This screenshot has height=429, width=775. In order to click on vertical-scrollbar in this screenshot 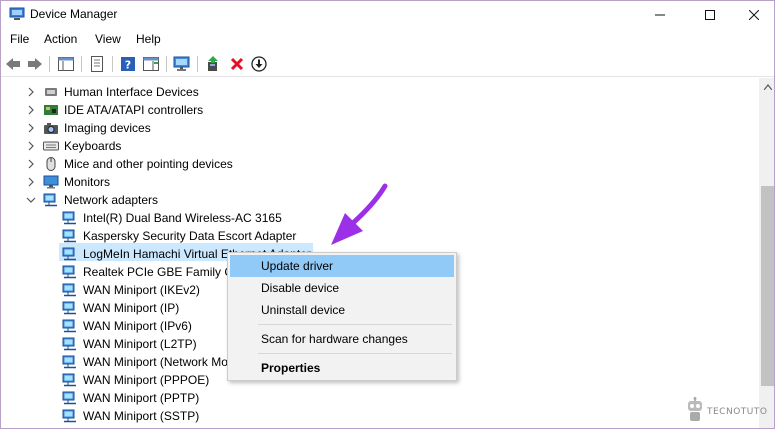, I will do `click(766, 253)`.